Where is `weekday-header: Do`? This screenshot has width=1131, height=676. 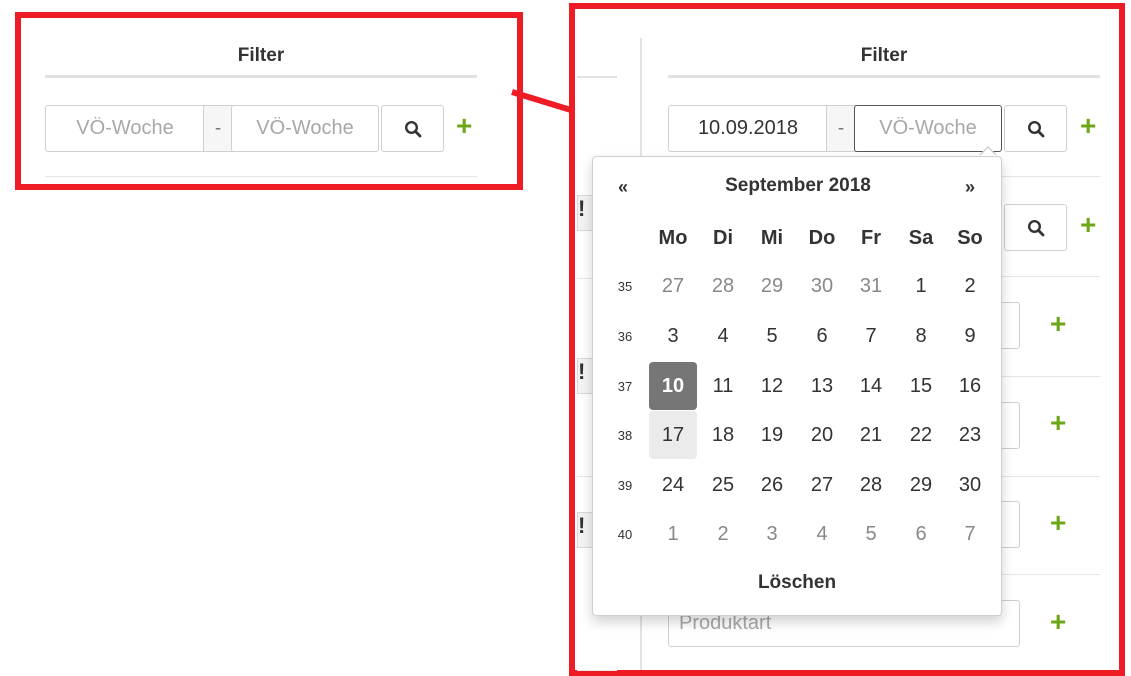
weekday-header: Do is located at coordinates (822, 238).